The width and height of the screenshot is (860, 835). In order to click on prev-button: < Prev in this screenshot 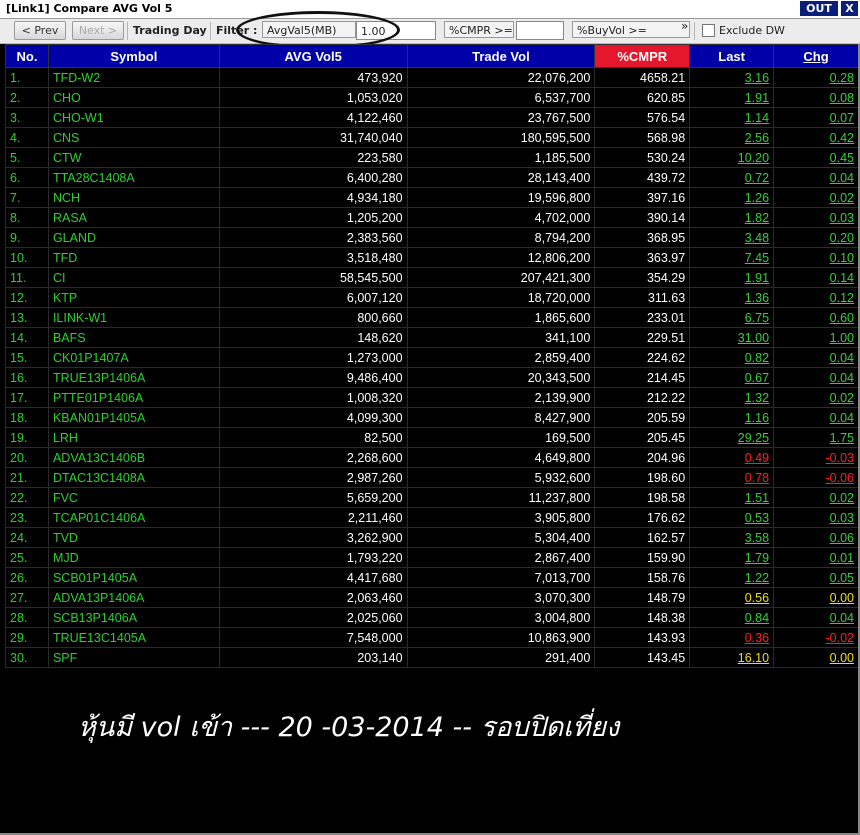, I will do `click(40, 30)`.